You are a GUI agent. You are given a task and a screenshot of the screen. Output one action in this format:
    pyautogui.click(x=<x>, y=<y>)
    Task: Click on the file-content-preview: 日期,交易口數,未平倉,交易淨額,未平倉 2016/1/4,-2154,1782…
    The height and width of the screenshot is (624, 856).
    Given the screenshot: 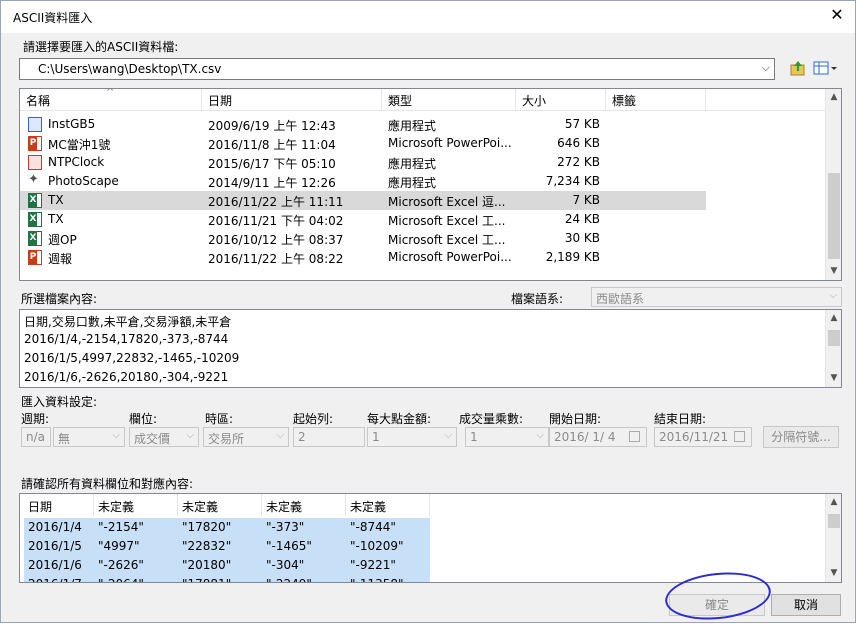 What is the action you would take?
    pyautogui.click(x=430, y=348)
    